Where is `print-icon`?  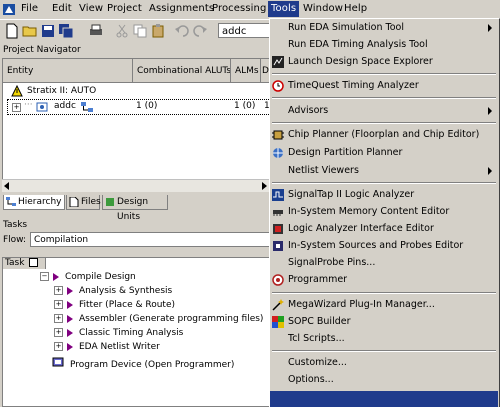 print-icon is located at coordinates (96, 31).